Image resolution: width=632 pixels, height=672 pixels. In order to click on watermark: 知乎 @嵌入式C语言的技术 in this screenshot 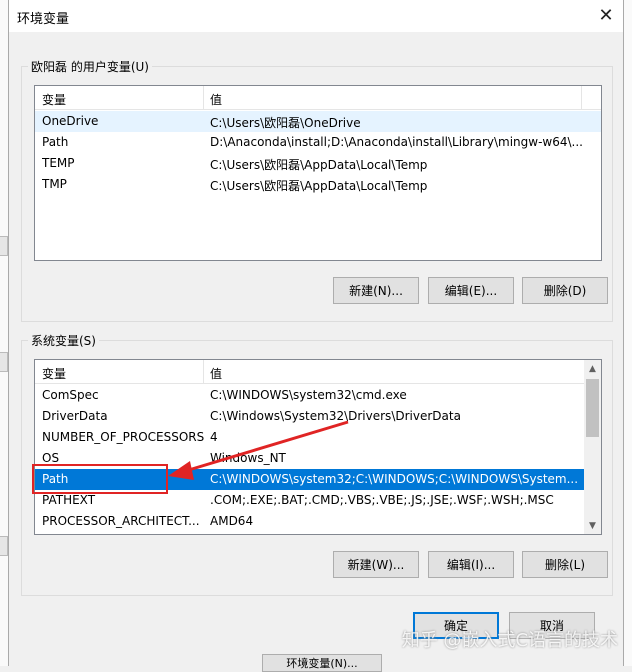, I will do `click(509, 640)`.